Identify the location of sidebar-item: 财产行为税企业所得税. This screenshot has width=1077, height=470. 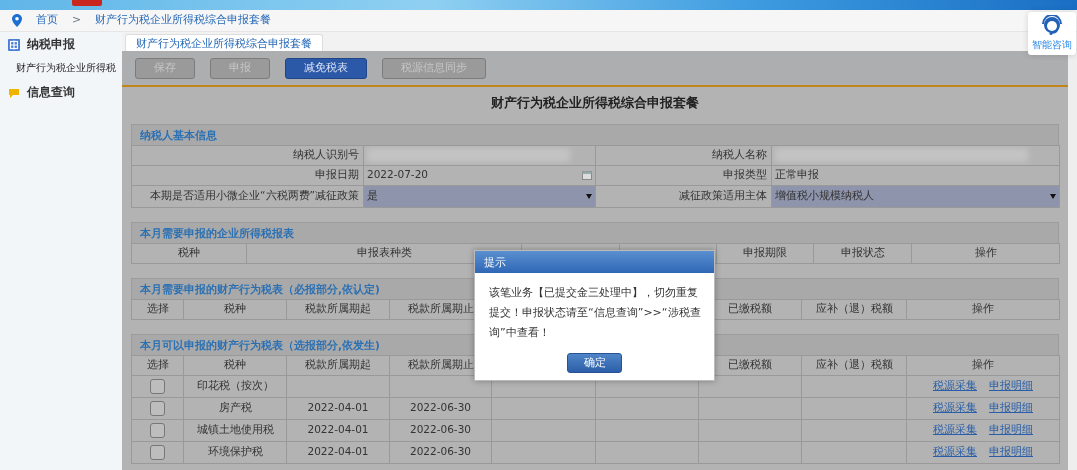
(61, 69).